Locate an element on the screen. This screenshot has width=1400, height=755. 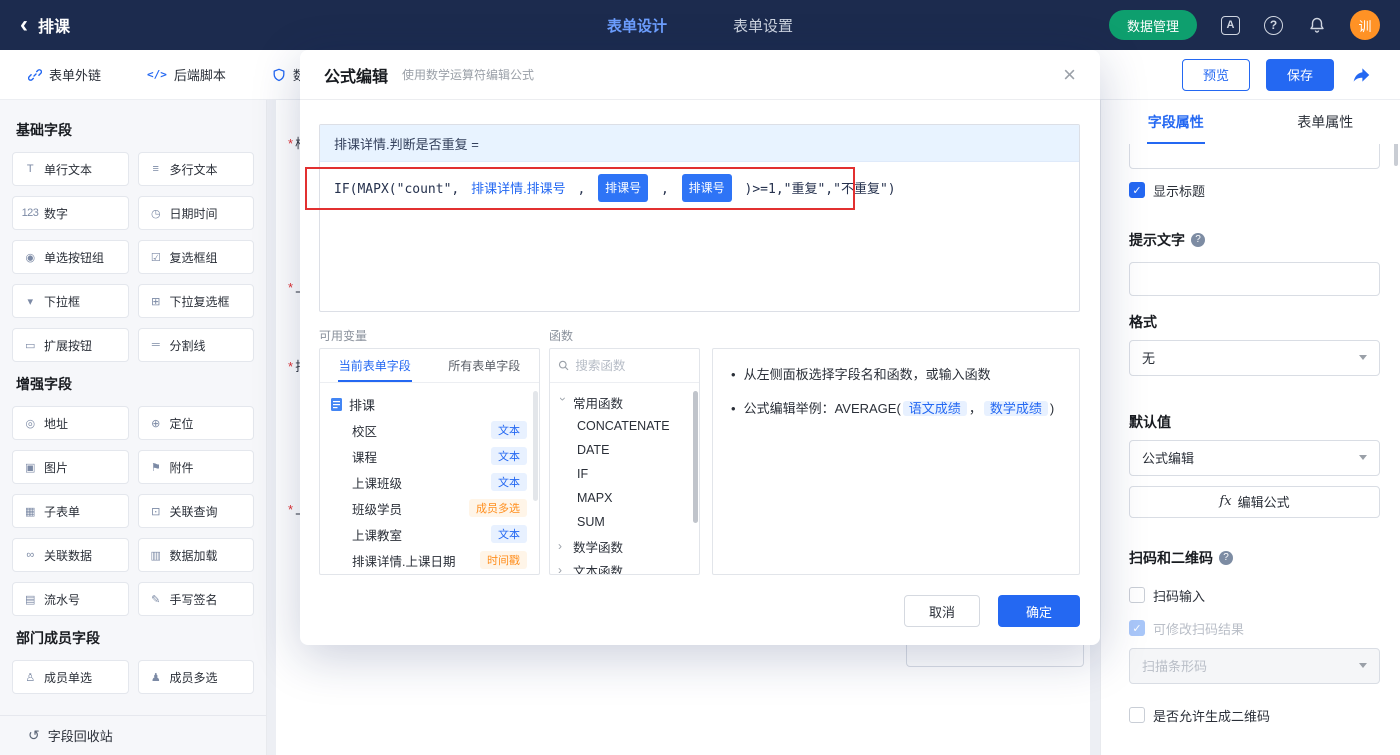
tab-all-form-fields: 所有表单字段 is located at coordinates (485, 365).